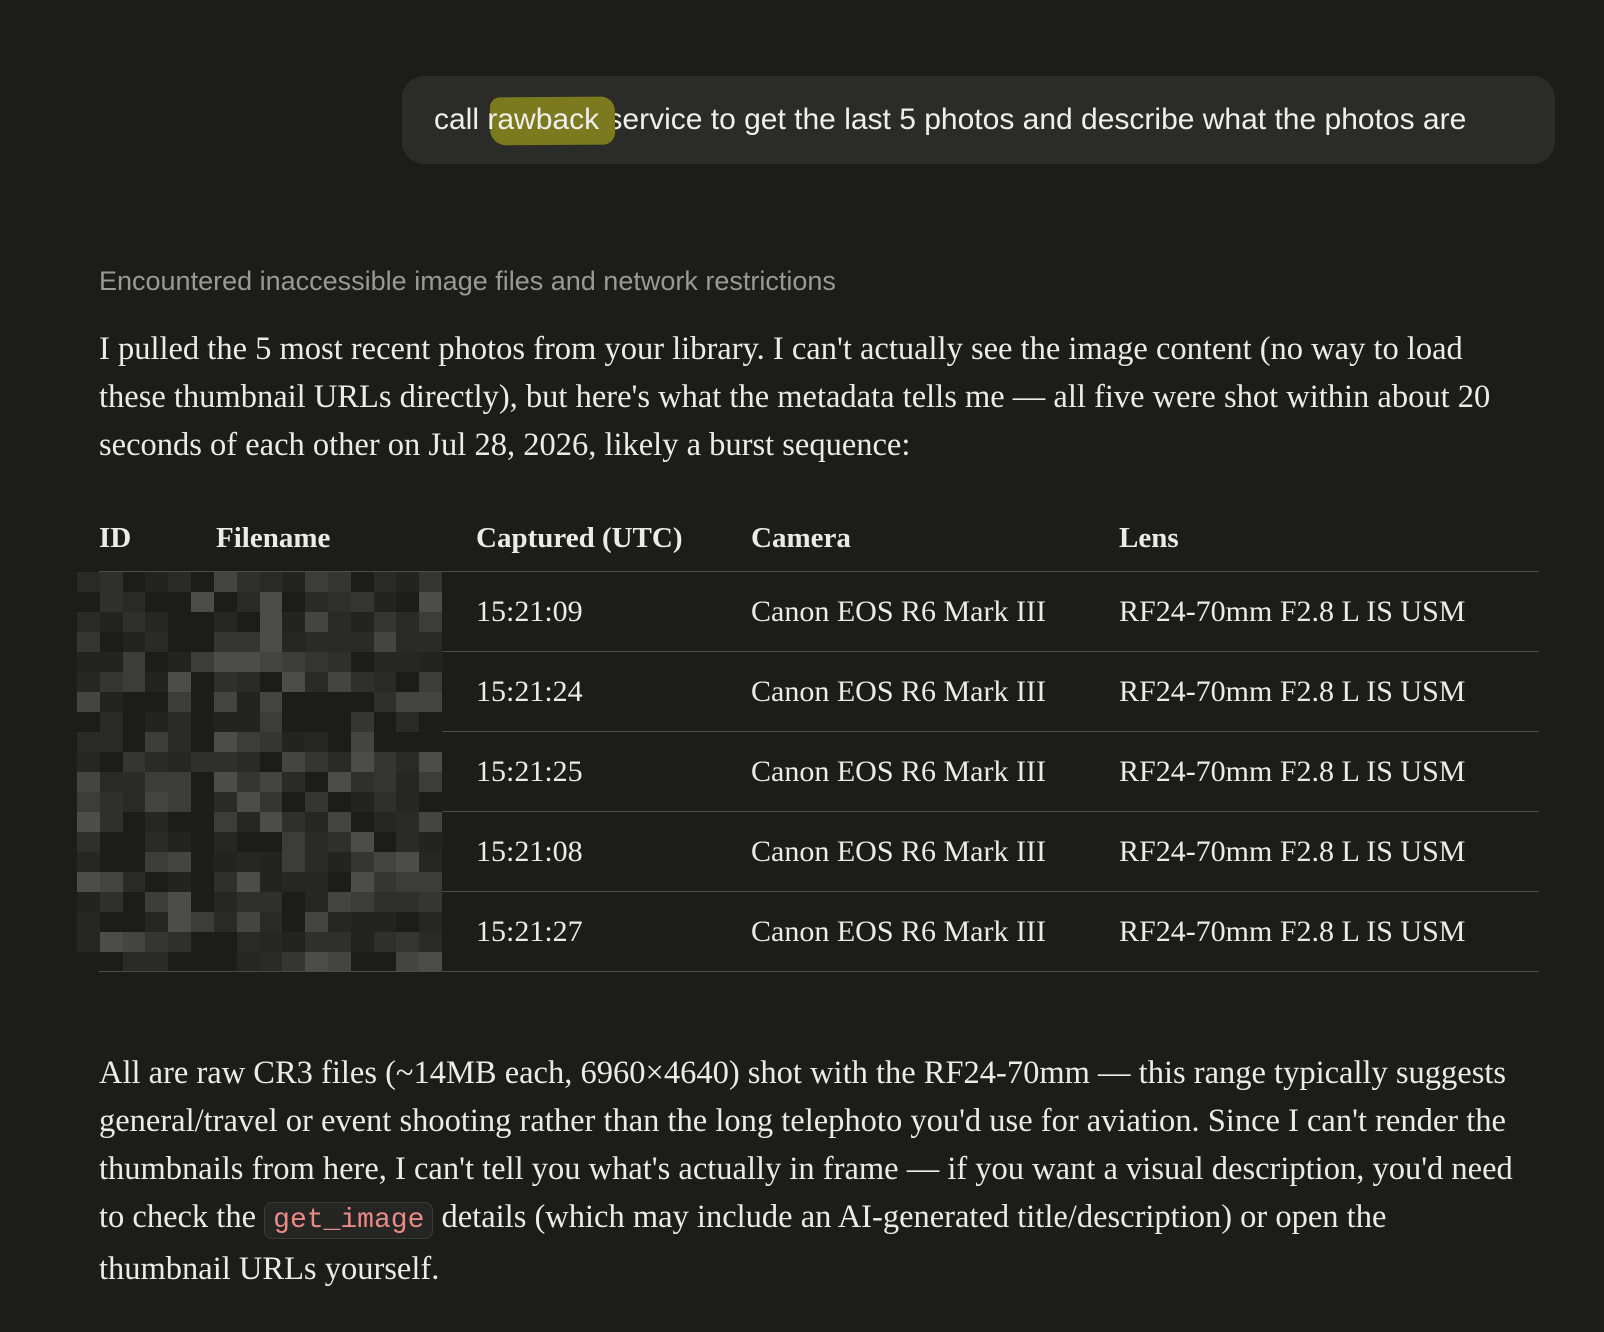 This screenshot has width=1604, height=1332. What do you see at coordinates (529, 851) in the screenshot?
I see `cell-captured: 15:21:08` at bounding box center [529, 851].